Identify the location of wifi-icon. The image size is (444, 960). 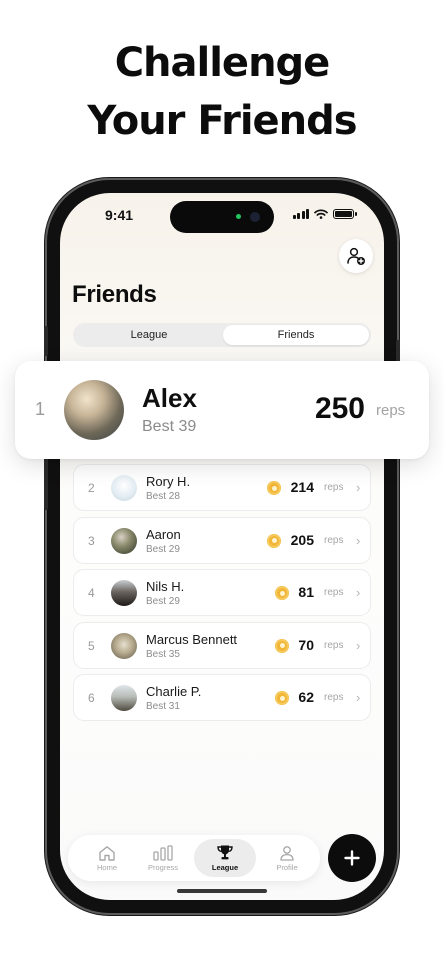
(321, 214).